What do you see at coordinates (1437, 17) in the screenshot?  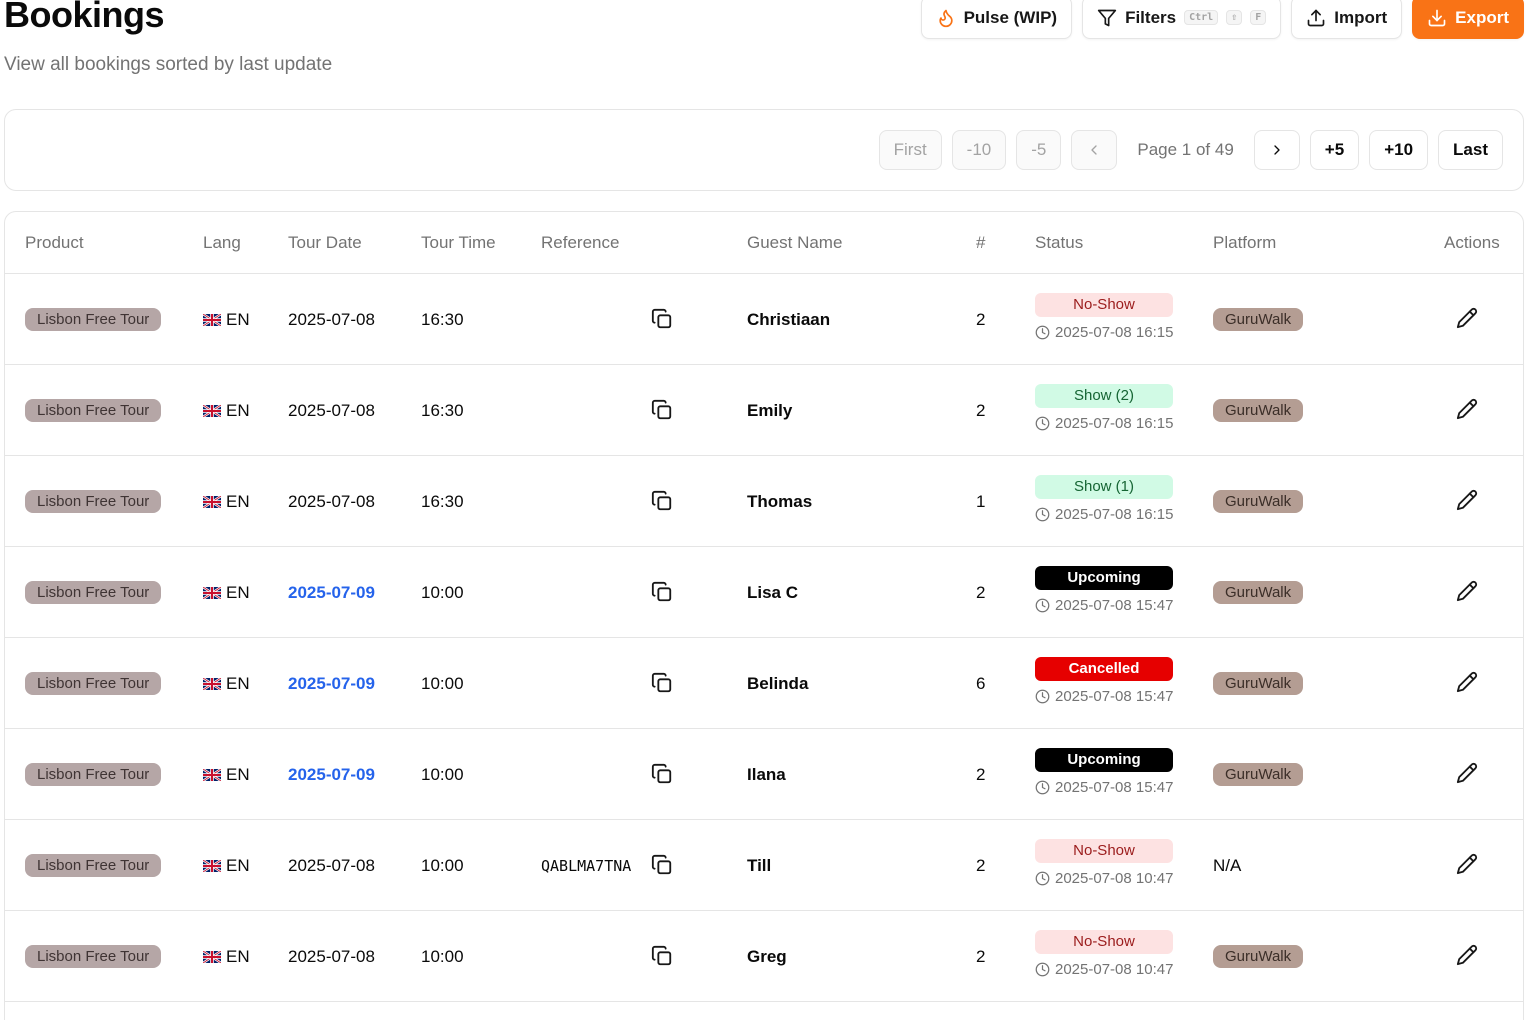 I see `download-icon` at bounding box center [1437, 17].